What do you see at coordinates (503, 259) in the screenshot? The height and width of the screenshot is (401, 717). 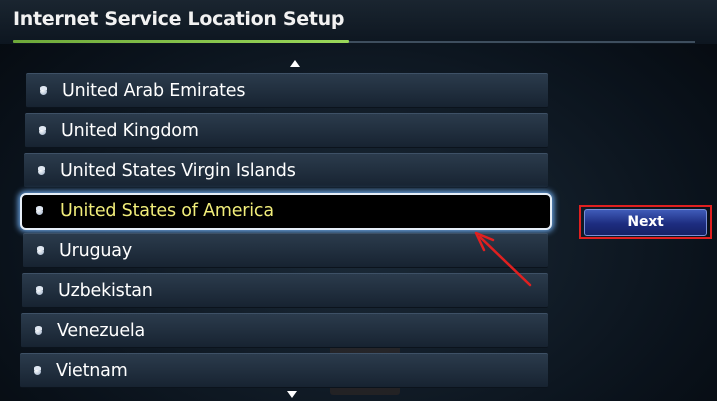 I see `annotation-arrow-icon` at bounding box center [503, 259].